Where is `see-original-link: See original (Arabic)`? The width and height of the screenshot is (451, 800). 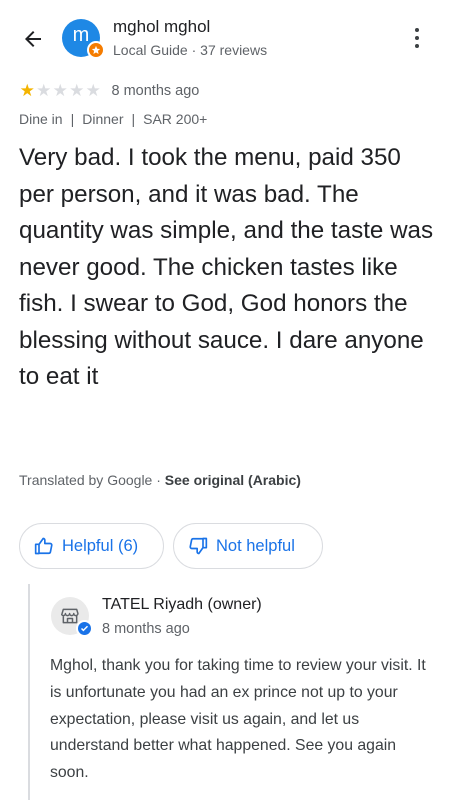
see-original-link: See original (Arabic) is located at coordinates (233, 480).